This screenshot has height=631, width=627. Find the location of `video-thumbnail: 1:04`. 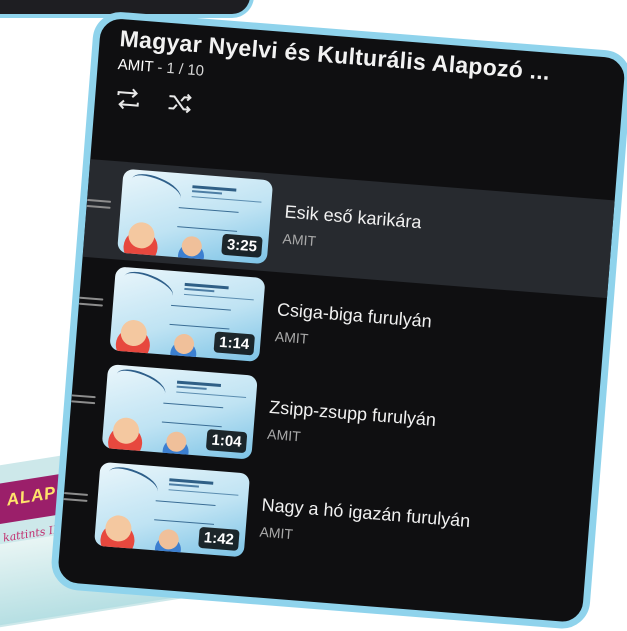

video-thumbnail: 1:04 is located at coordinates (179, 412).